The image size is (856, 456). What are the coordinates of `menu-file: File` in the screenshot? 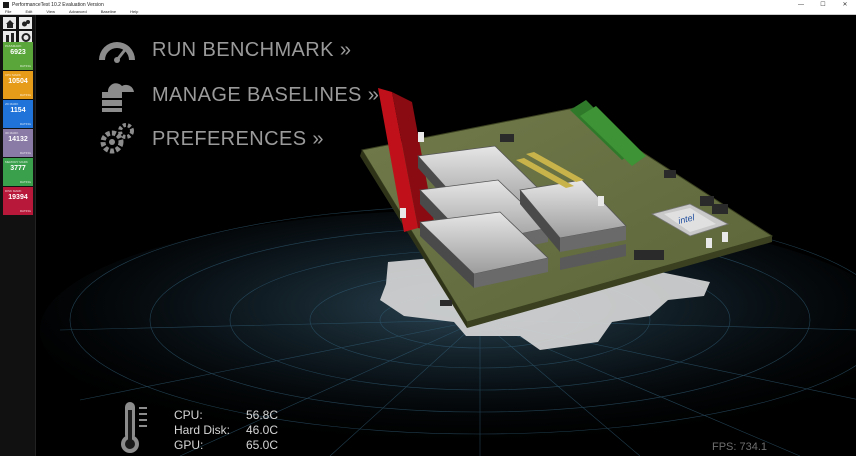 It's located at (8, 11).